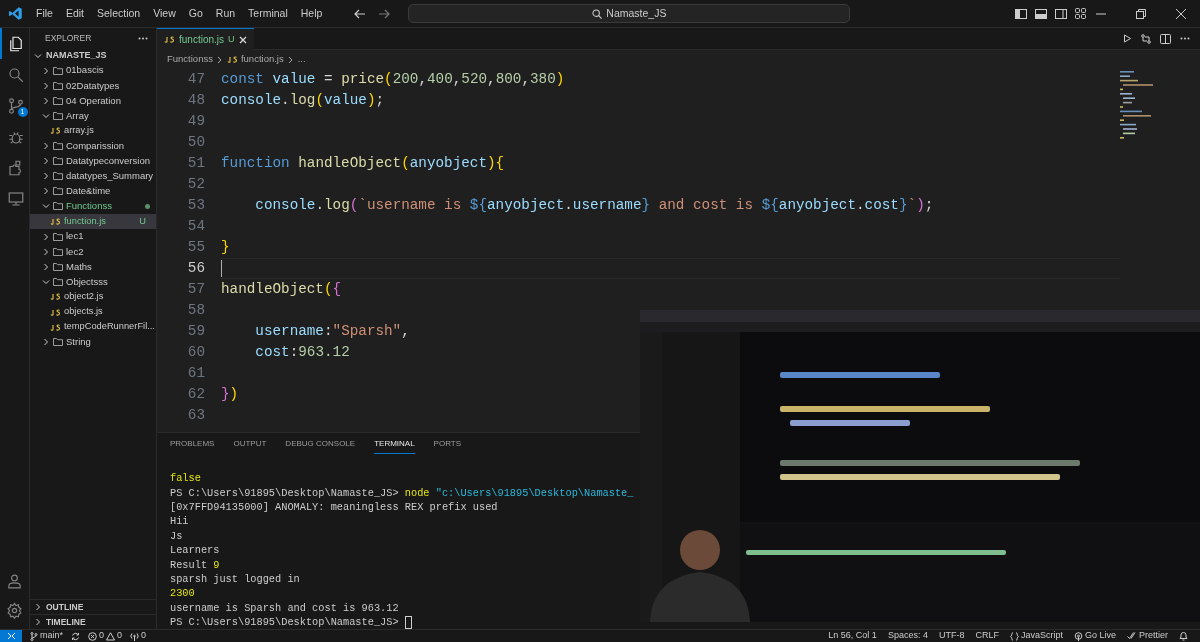 The width and height of the screenshot is (1200, 642). What do you see at coordinates (255, 59) in the screenshot?
I see `breadcrumb-item: function.js` at bounding box center [255, 59].